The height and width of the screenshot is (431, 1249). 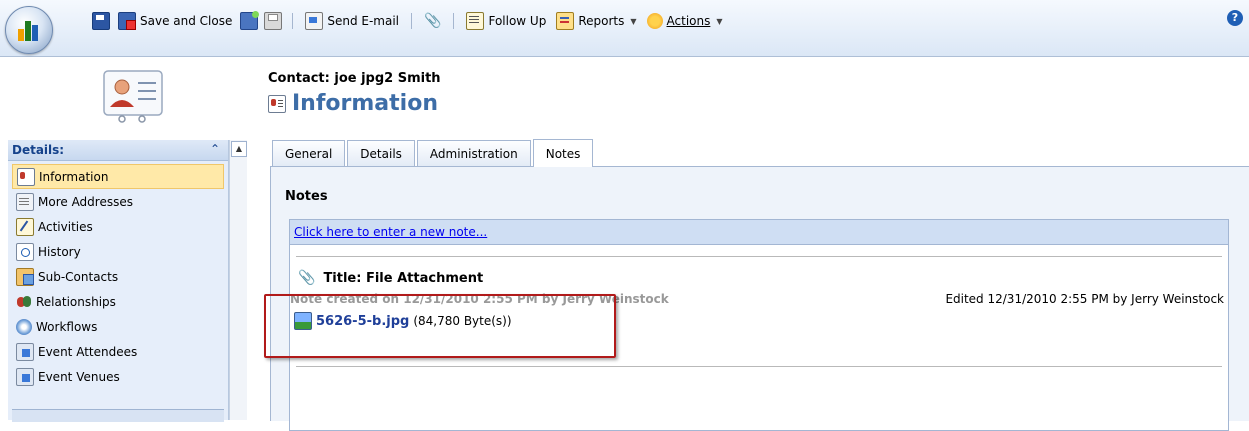 I want to click on nav-scrollbar: ▲, so click(x=238, y=280).